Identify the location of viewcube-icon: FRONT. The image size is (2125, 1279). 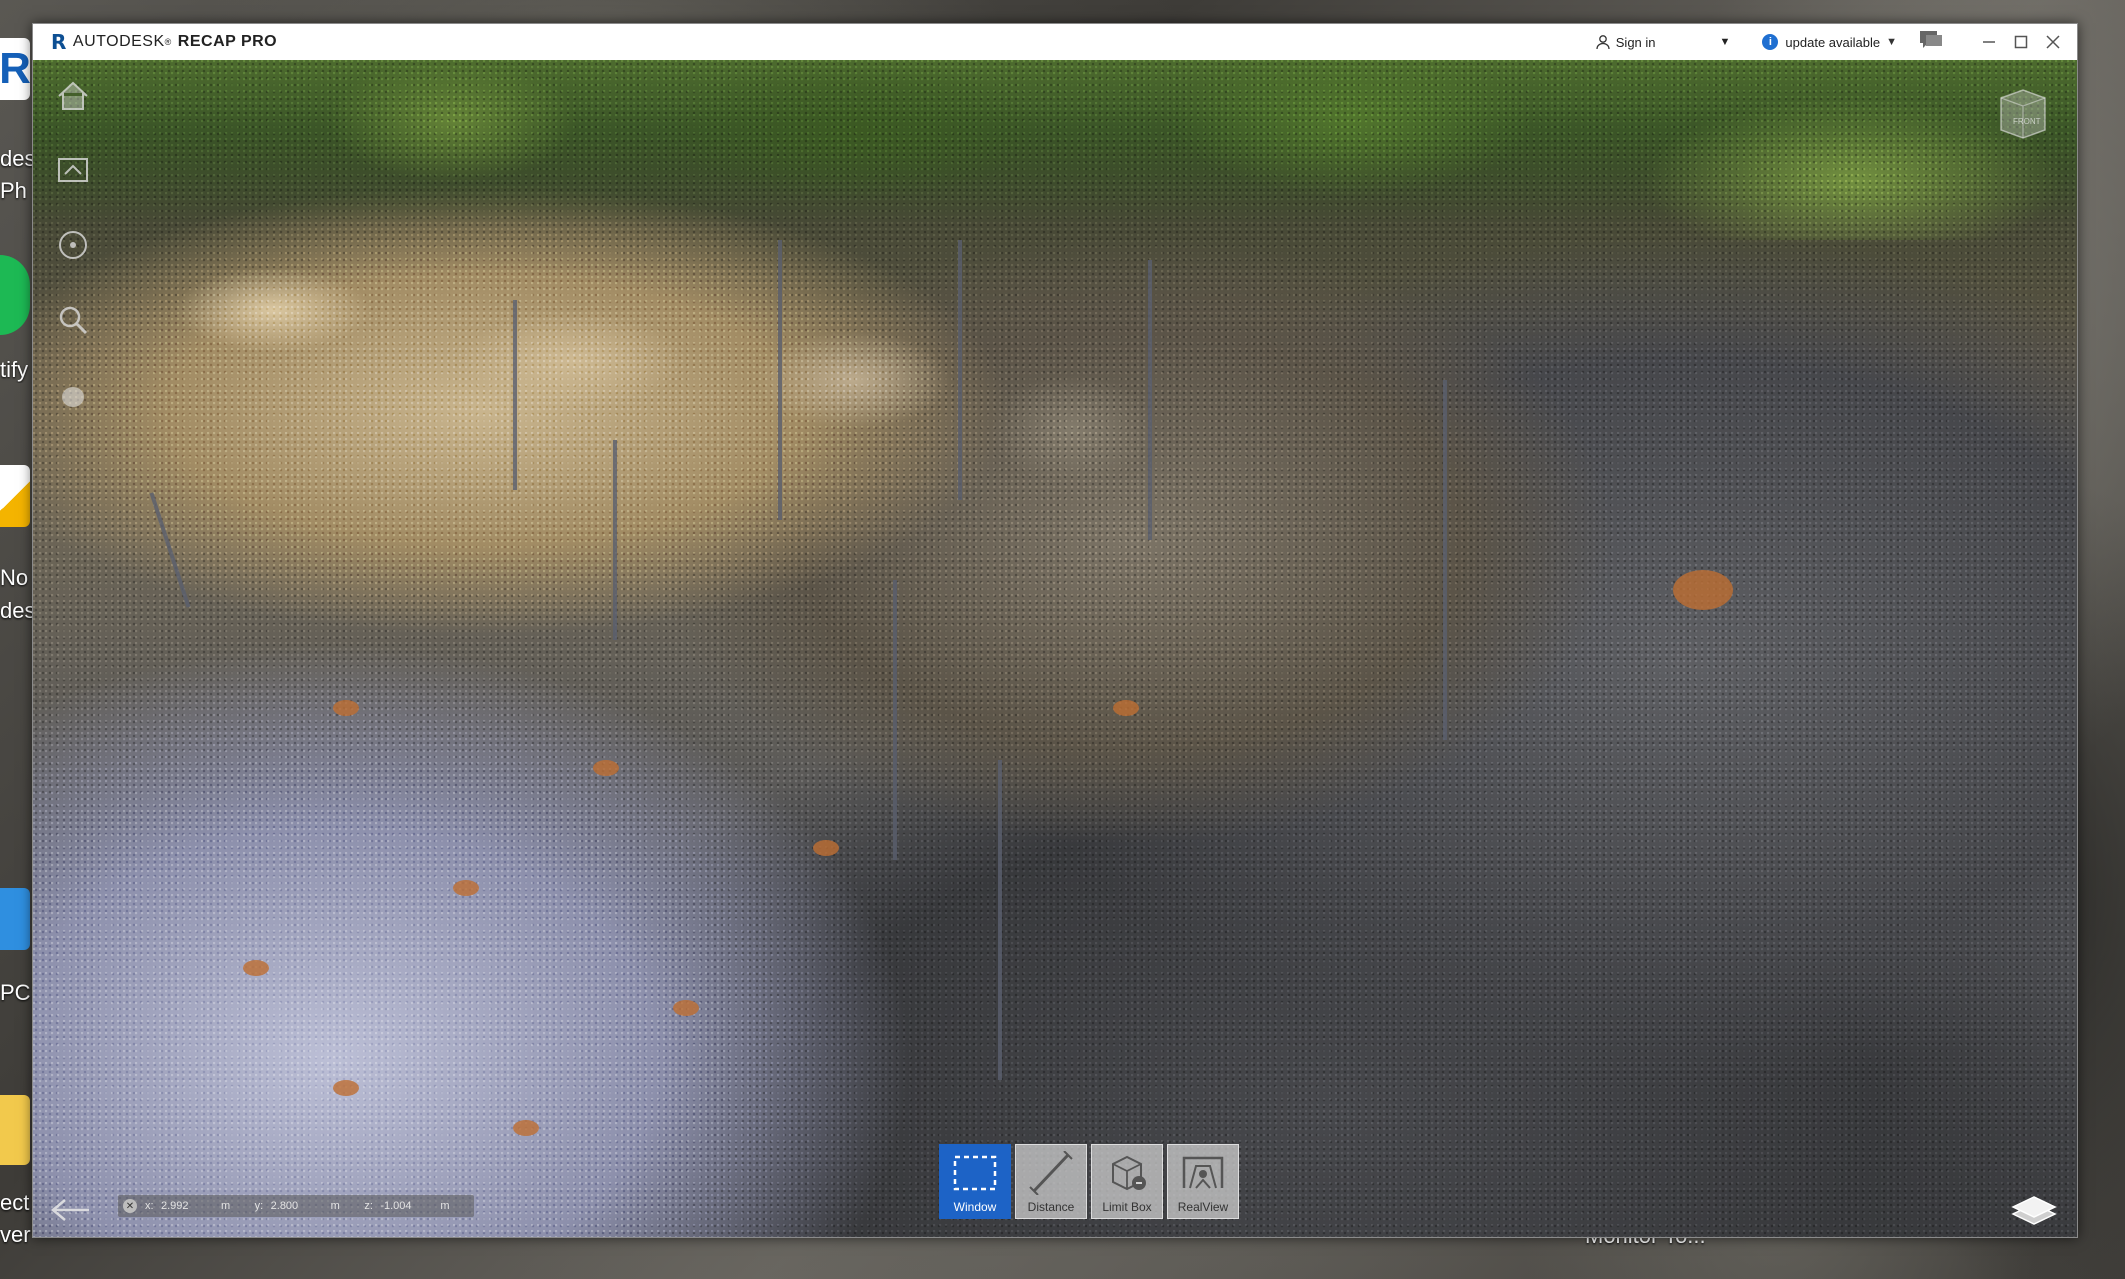
(2023, 114).